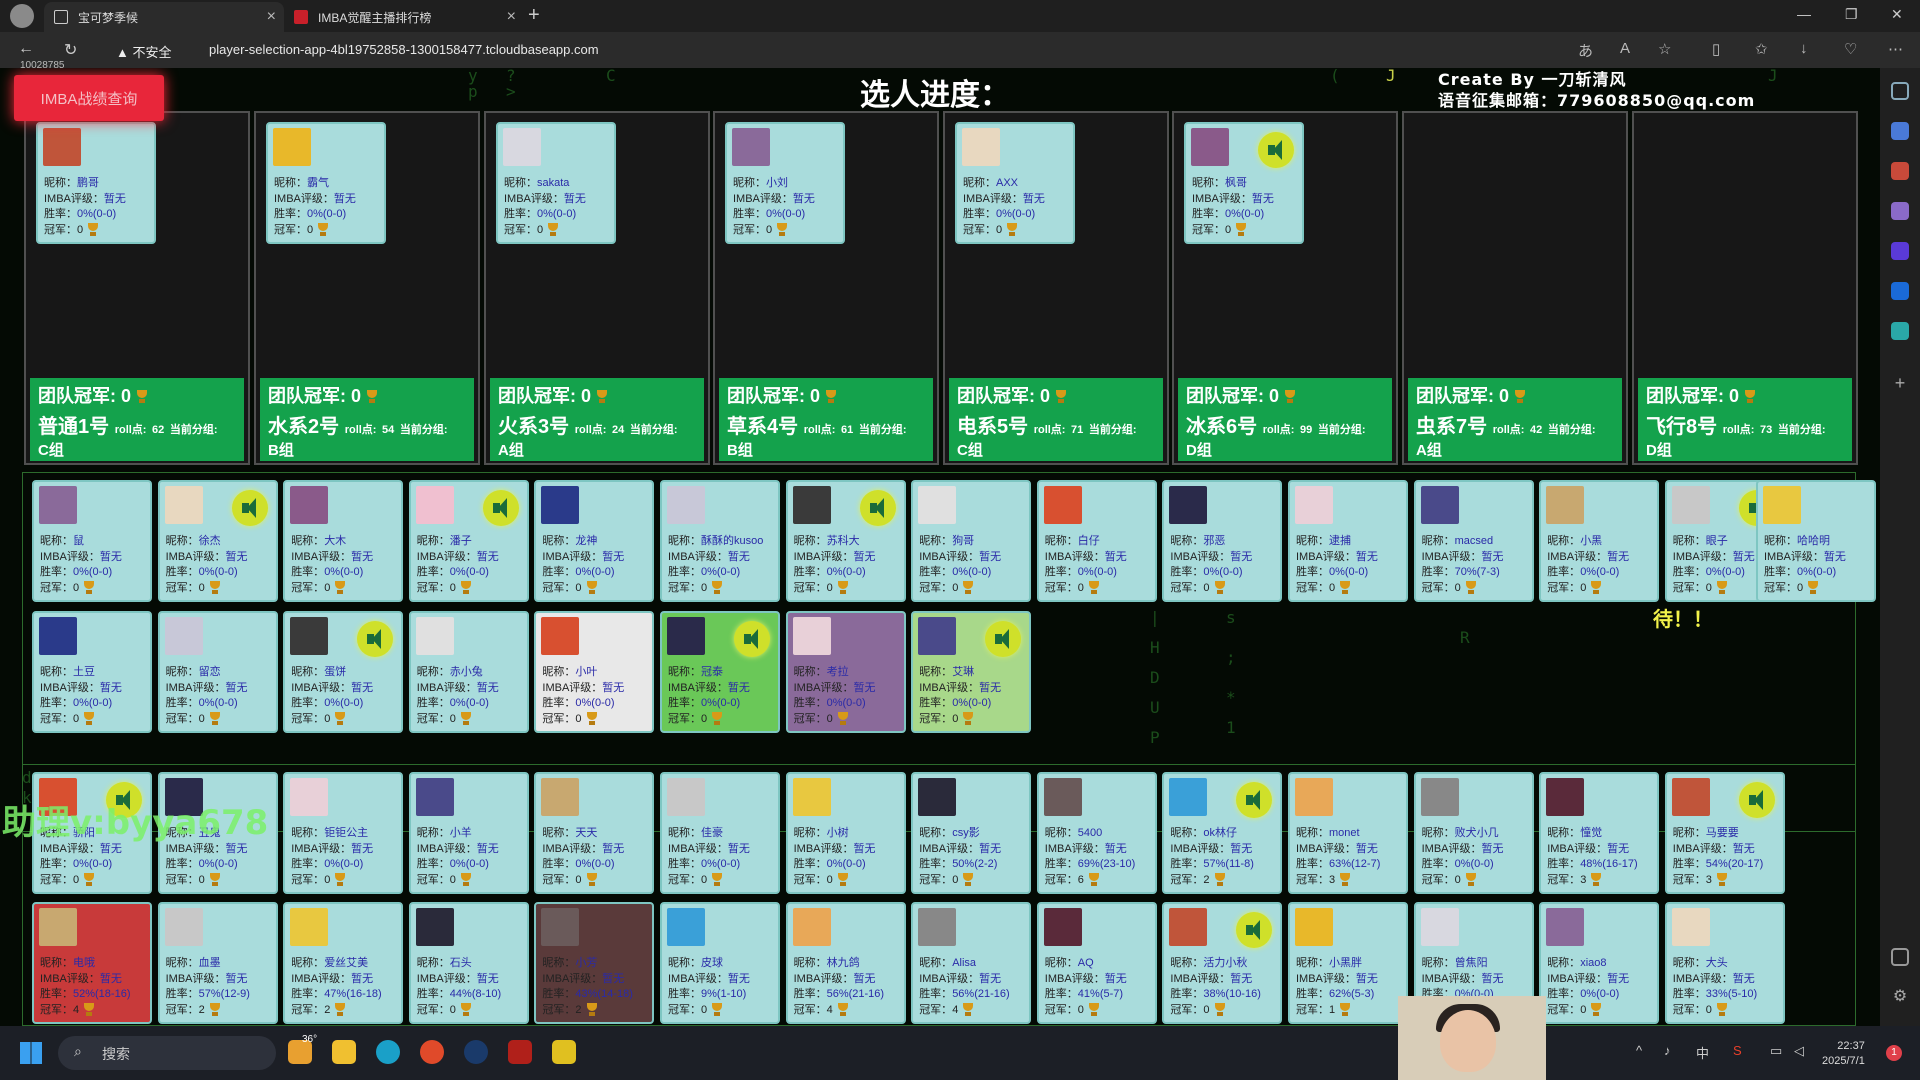 Image resolution: width=1920 pixels, height=1080 pixels. Describe the element at coordinates (343, 541) in the screenshot. I see `player-card: 昵称：大木 IMBA评级：暂无 胜率：0%(0-0) 冠军：0` at that location.